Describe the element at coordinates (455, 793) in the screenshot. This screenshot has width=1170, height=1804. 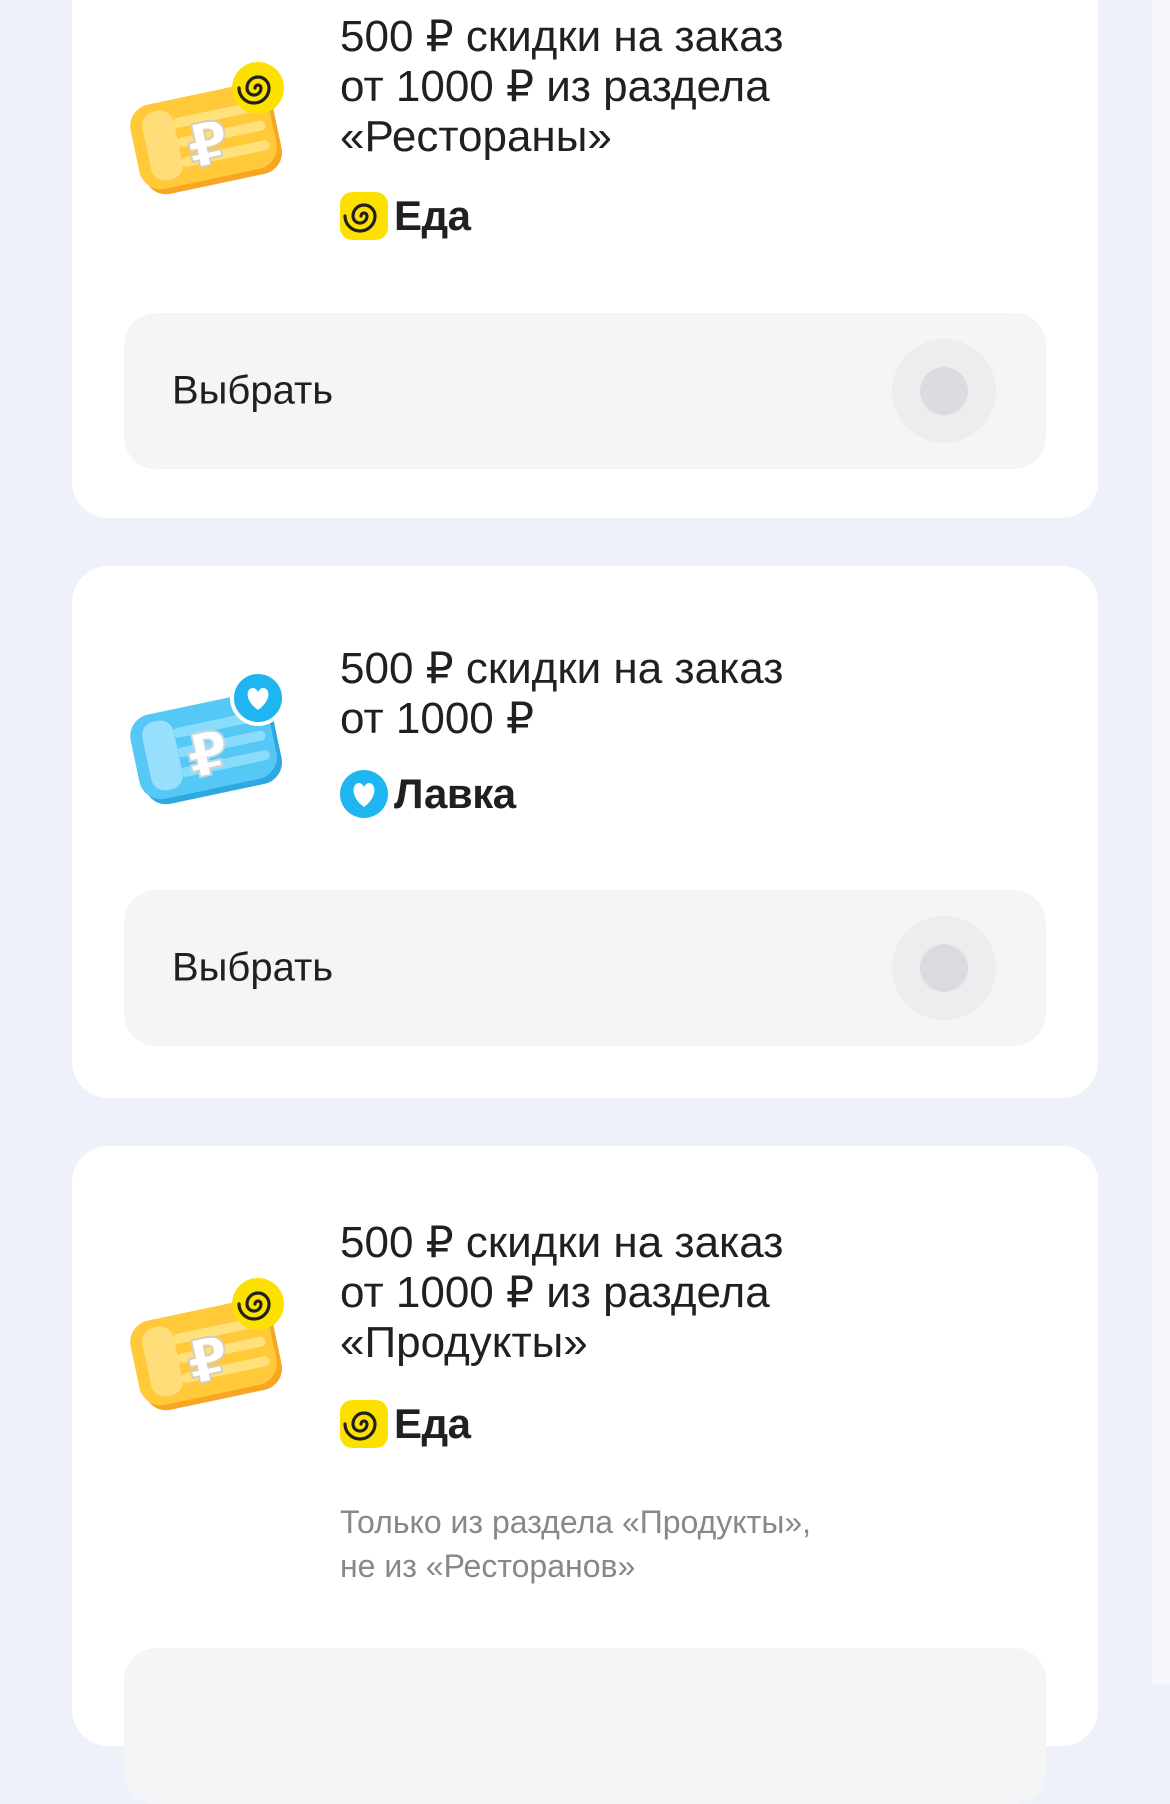
I see `brand-name: Лавка` at that location.